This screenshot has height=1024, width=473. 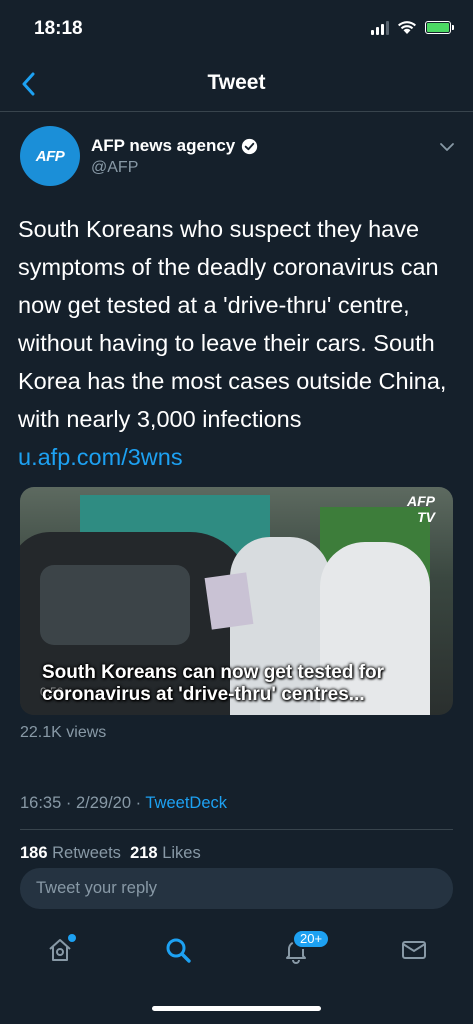 I want to click on status-icons, so click(x=412, y=27).